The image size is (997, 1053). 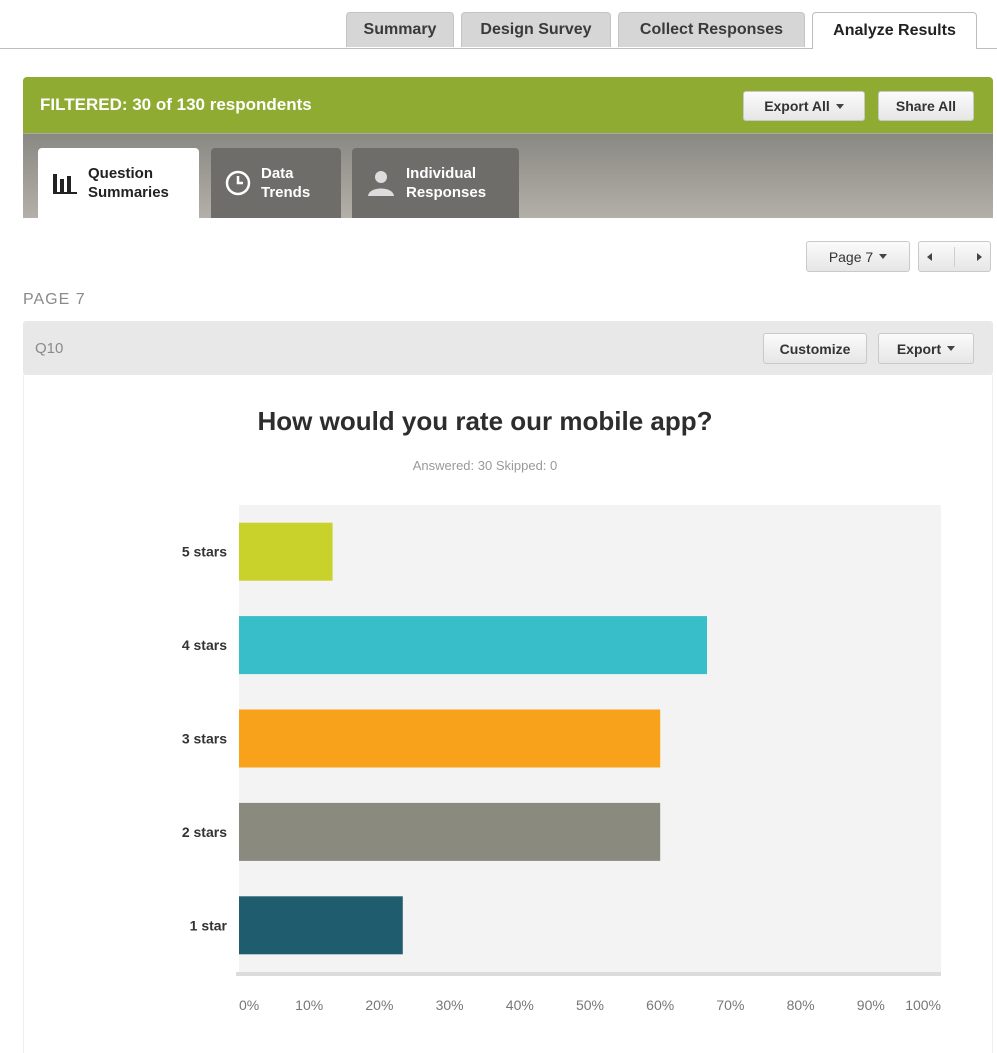 I want to click on y-tick-label: 3 stars, so click(x=204, y=739).